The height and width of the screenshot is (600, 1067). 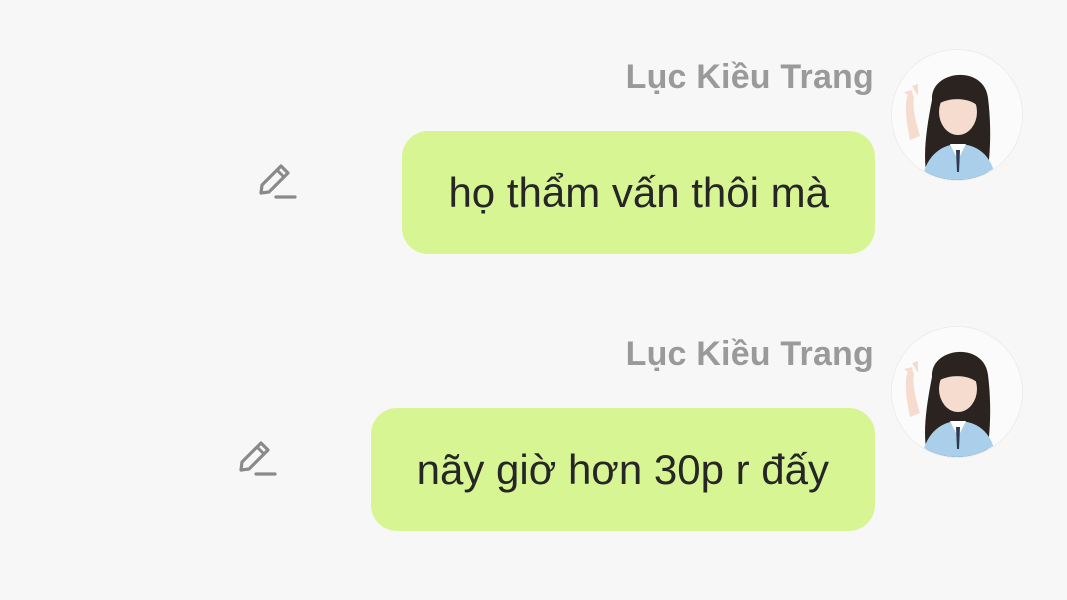 I want to click on message-bubble: nãy giờ hơn 30p r đấy, so click(x=622, y=469).